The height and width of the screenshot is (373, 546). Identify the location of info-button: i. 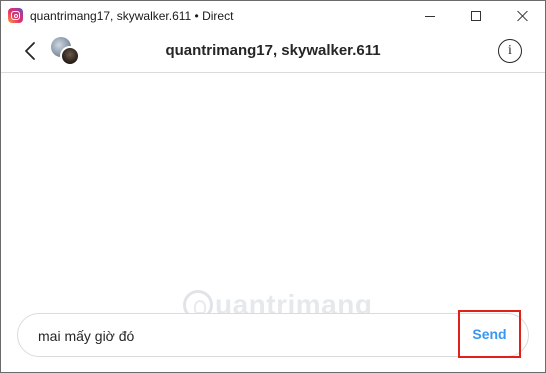
(510, 51).